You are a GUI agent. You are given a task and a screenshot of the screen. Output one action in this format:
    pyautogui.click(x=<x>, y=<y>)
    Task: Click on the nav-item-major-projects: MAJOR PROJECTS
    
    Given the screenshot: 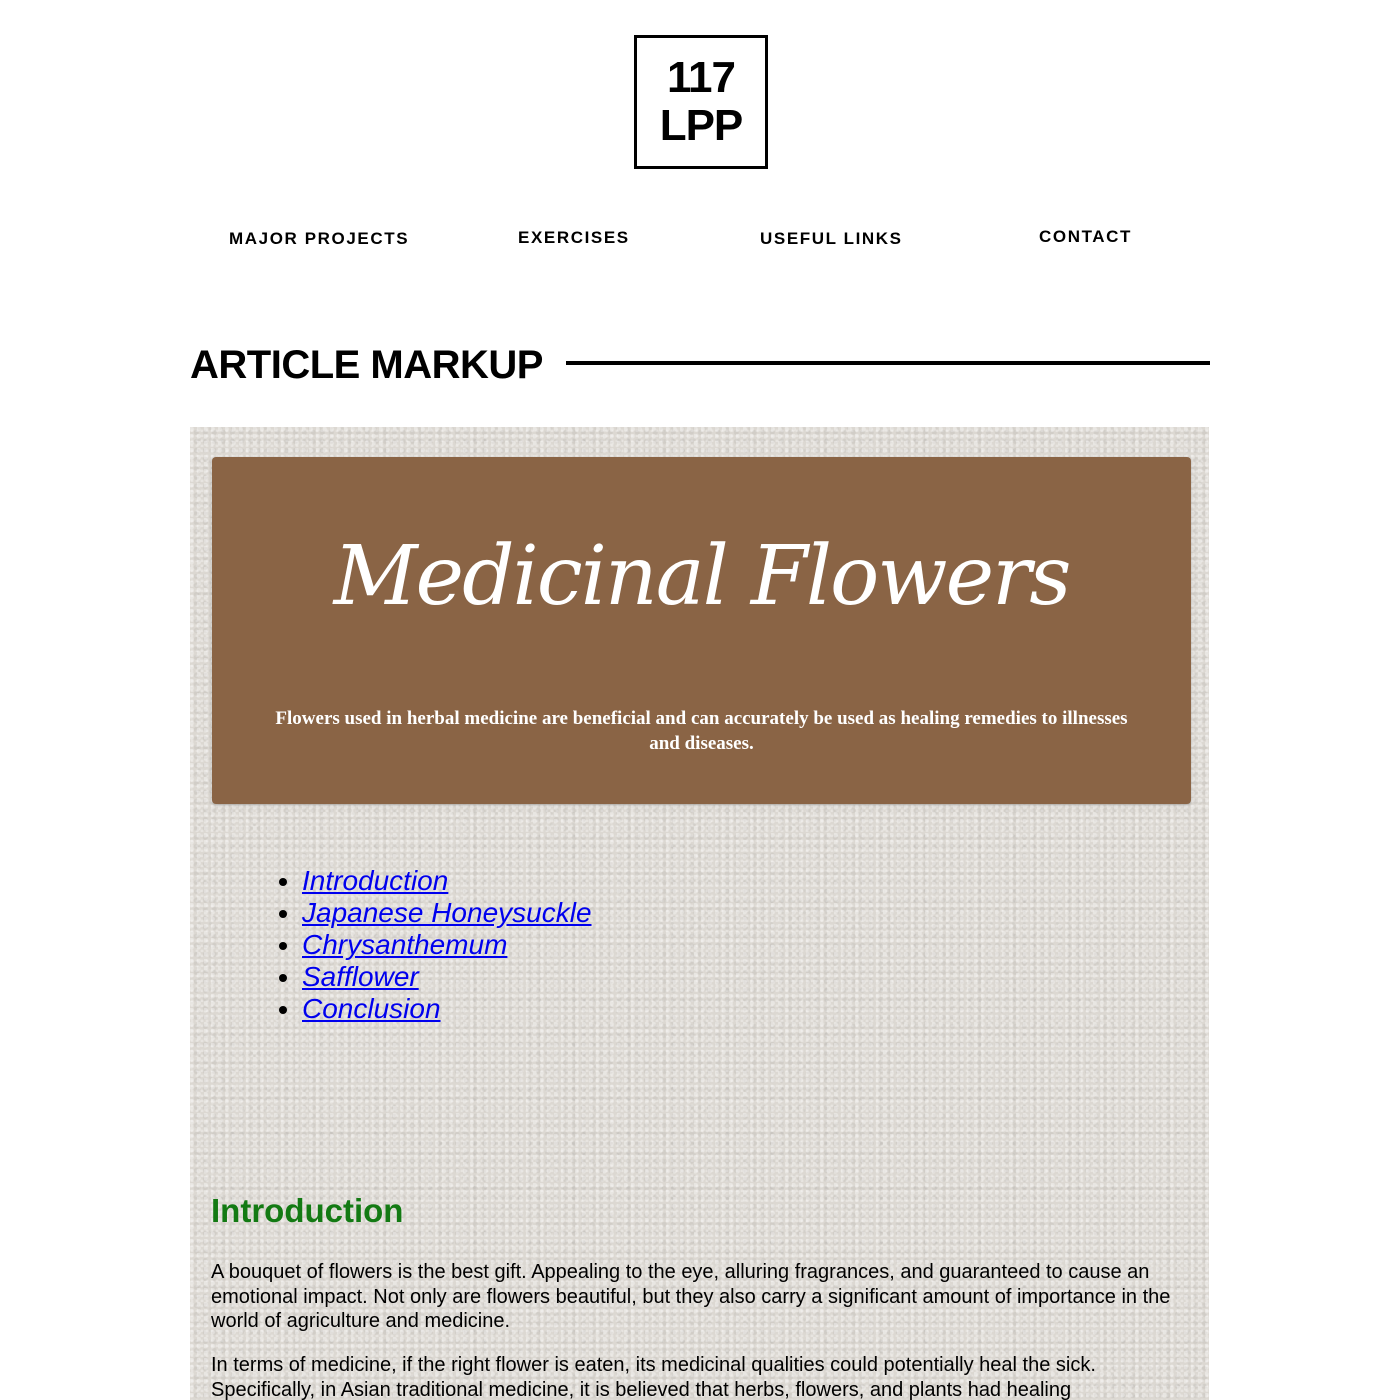 What is the action you would take?
    pyautogui.click(x=319, y=239)
    